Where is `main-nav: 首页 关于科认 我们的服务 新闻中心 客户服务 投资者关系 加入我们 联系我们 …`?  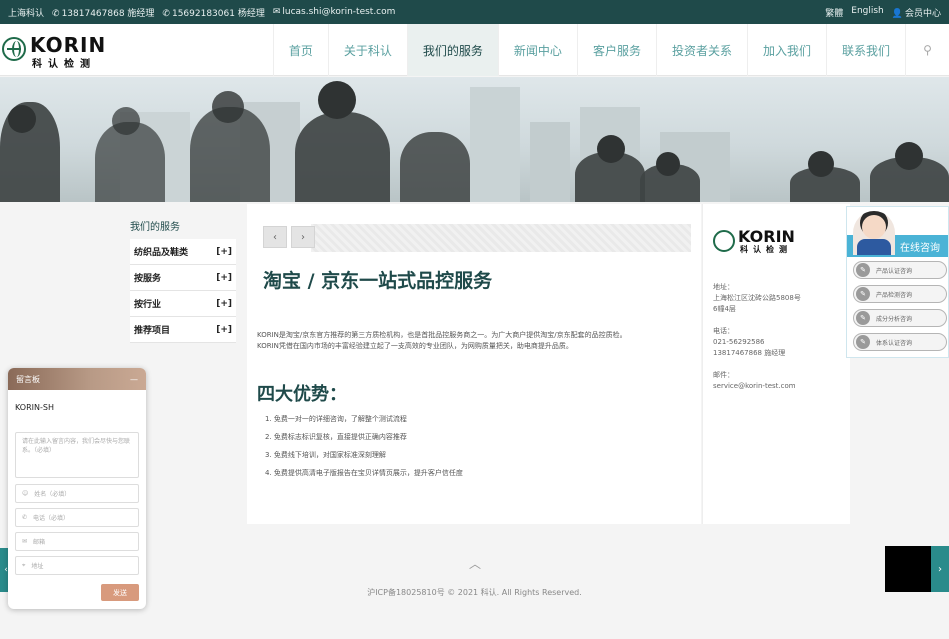
main-nav: 首页 关于科认 我们的服务 新闻中心 客户服务 投资者关系 加入我们 联系我们 … is located at coordinates (610, 50).